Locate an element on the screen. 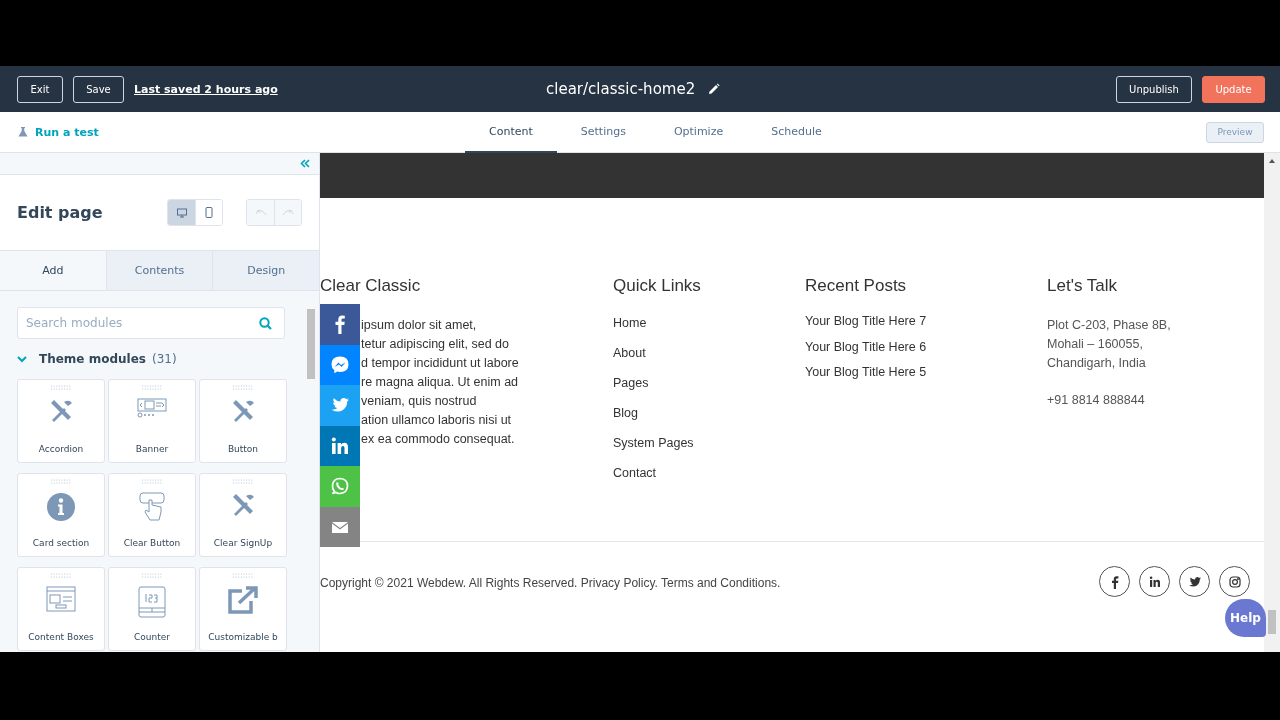 The width and height of the screenshot is (1280, 720). editor-tab: Settings is located at coordinates (603, 132).